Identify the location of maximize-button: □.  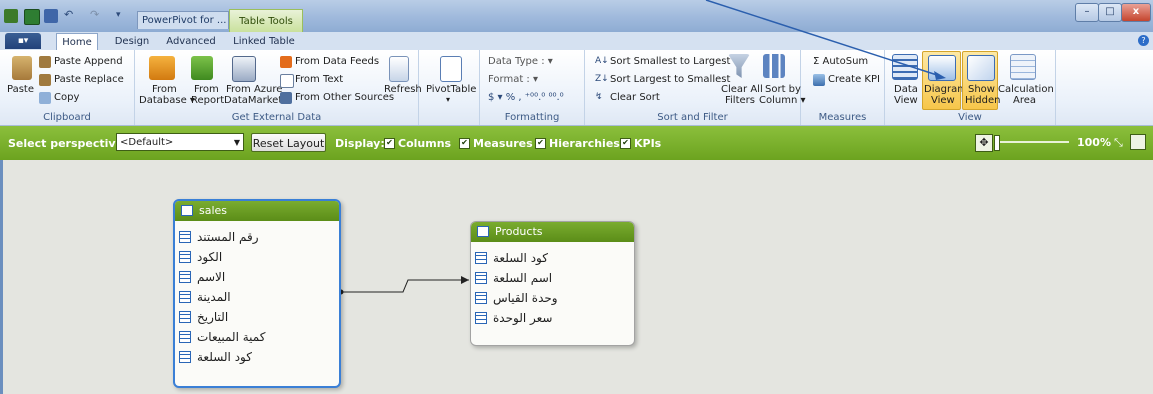
(1110, 12).